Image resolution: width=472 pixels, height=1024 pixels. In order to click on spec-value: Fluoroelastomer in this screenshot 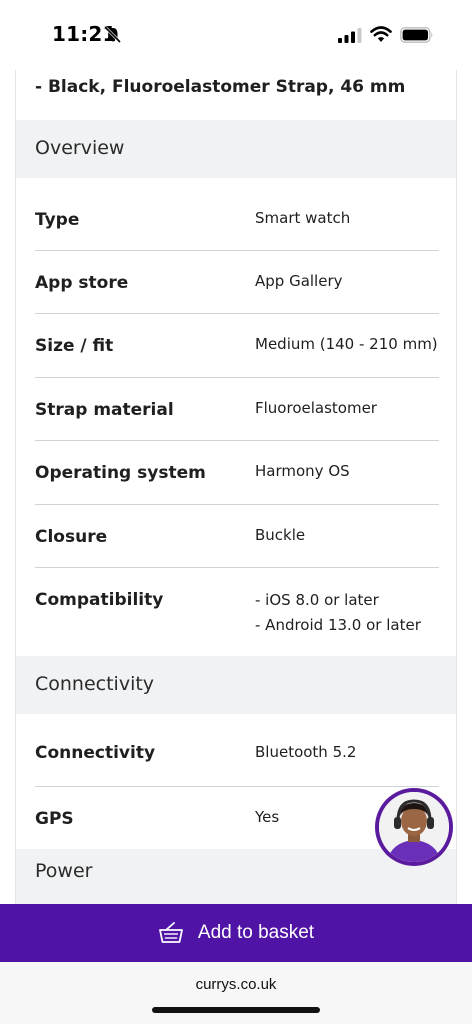, I will do `click(316, 408)`.